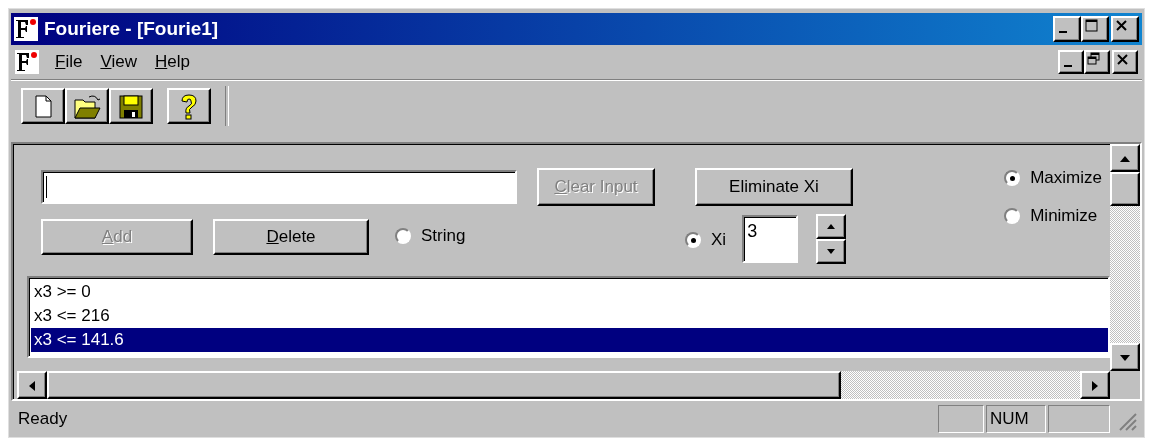 This screenshot has height=438, width=1149. Describe the element at coordinates (443, 235) in the screenshot. I see `radio-label: String` at that location.